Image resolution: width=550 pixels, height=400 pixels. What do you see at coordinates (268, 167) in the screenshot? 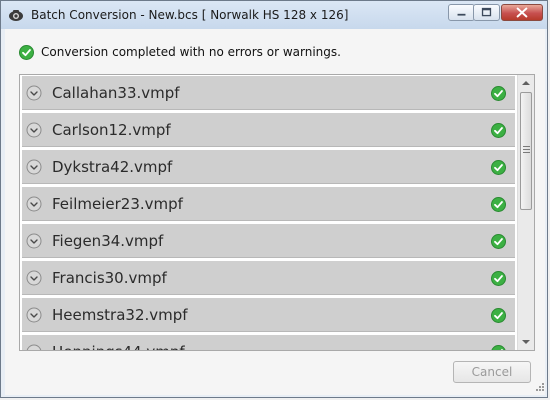
I see `file-row: Dykstra42.vmpf` at bounding box center [268, 167].